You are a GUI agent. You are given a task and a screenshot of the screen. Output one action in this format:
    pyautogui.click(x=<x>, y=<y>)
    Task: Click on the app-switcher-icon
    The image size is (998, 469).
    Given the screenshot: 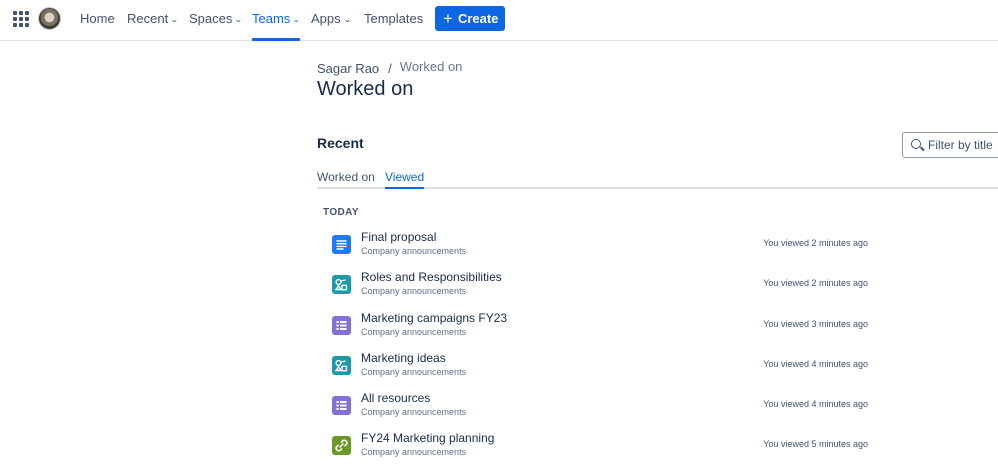 What is the action you would take?
    pyautogui.click(x=21, y=19)
    